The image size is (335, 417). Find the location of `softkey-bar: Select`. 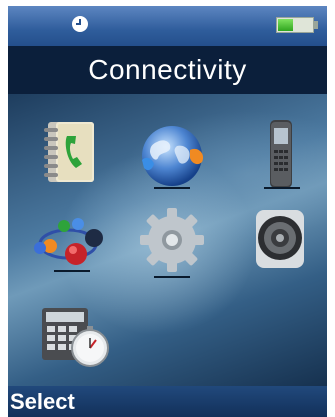

softkey-bar: Select is located at coordinates (167, 401).